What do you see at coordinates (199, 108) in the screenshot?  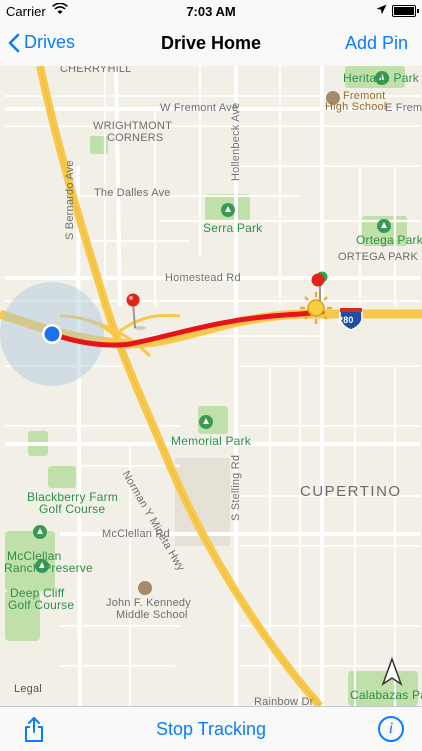 I see `label-w-fremont-ave: W Fremont Ave` at bounding box center [199, 108].